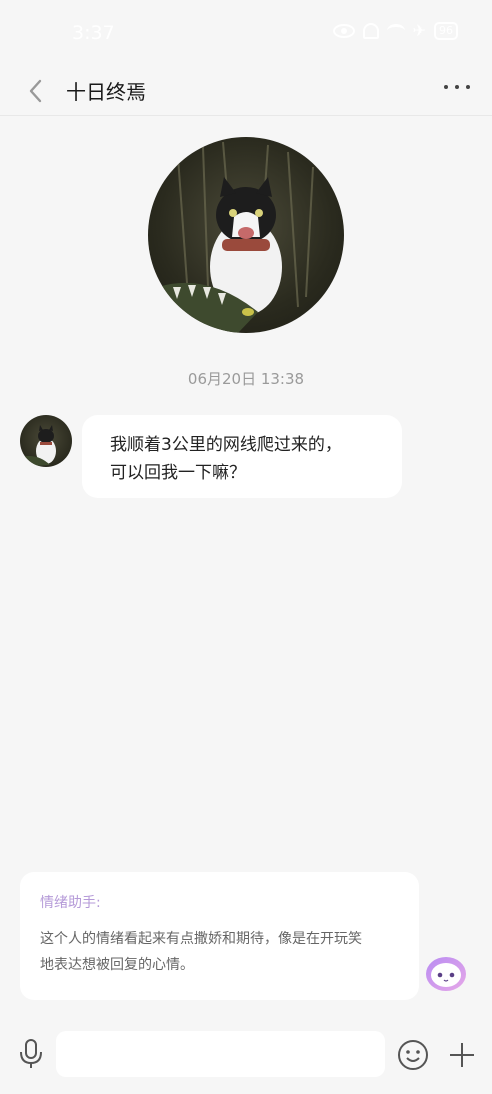 The image size is (492, 1094). What do you see at coordinates (117, 965) in the screenshot?
I see `assistant-text-line: 地表达想被回复的心情。` at bounding box center [117, 965].